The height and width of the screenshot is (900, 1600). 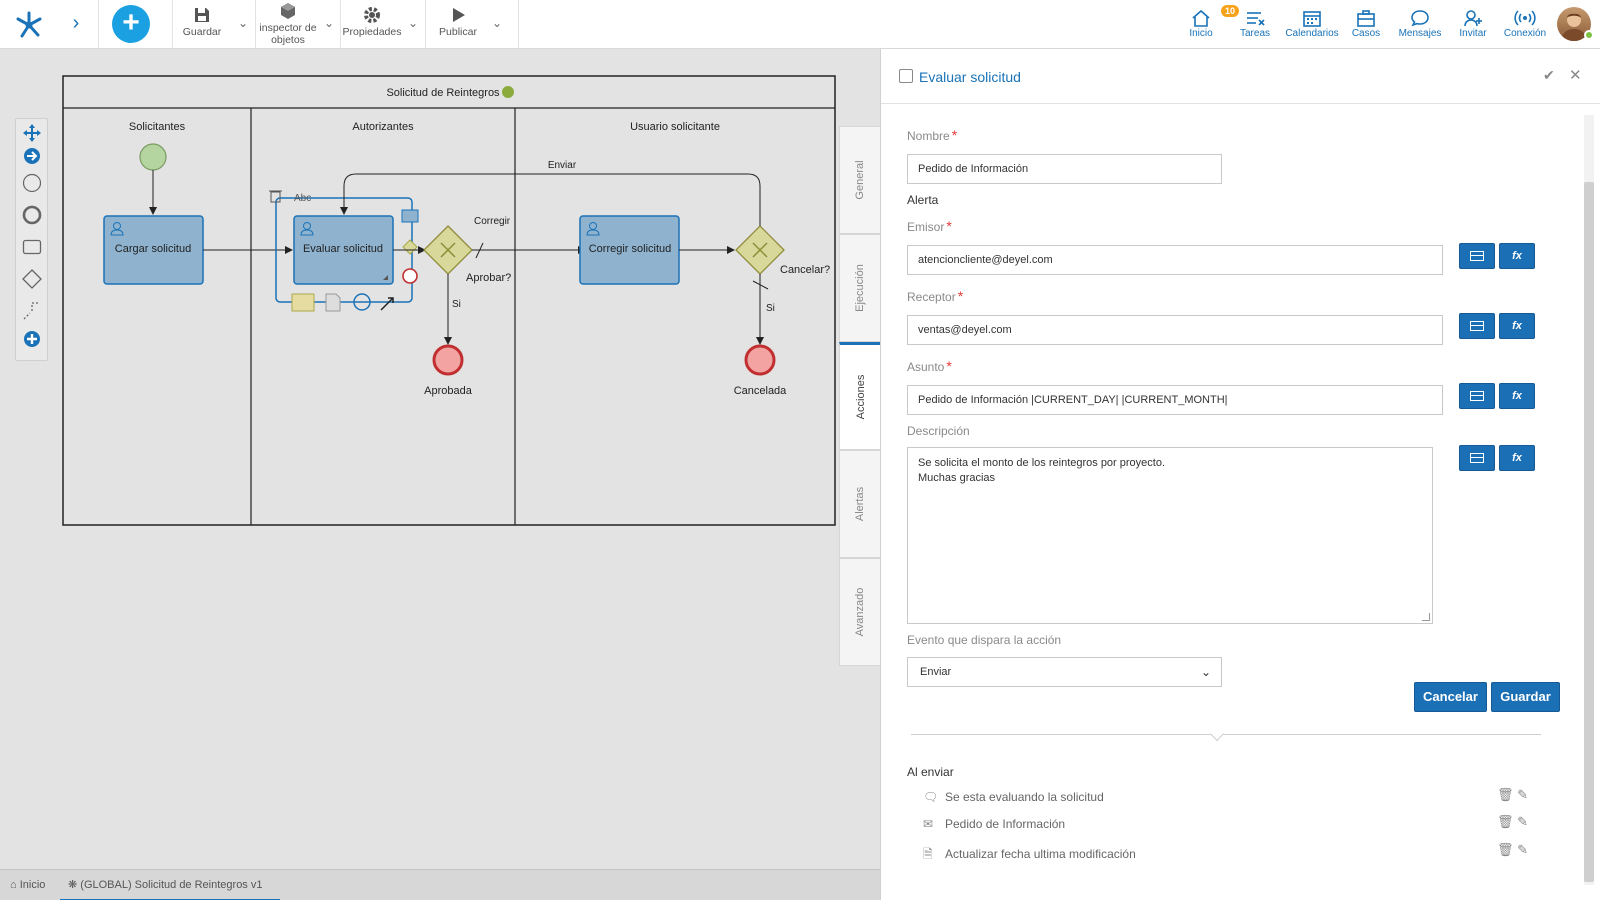 What do you see at coordinates (288, 11) in the screenshot?
I see `cube-icon` at bounding box center [288, 11].